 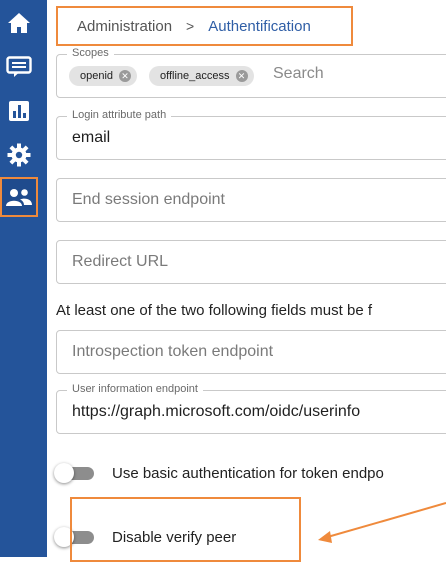 I want to click on scopes-label: Scopes, so click(x=90, y=53).